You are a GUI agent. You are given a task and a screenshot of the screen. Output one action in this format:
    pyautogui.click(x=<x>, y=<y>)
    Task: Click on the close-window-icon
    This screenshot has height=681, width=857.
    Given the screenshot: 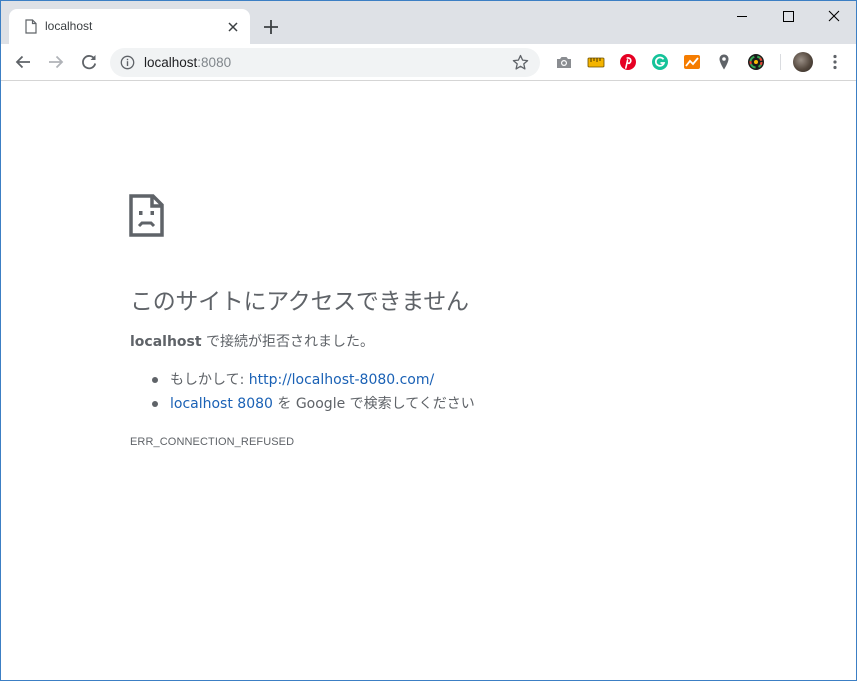 What is the action you would take?
    pyautogui.click(x=834, y=16)
    